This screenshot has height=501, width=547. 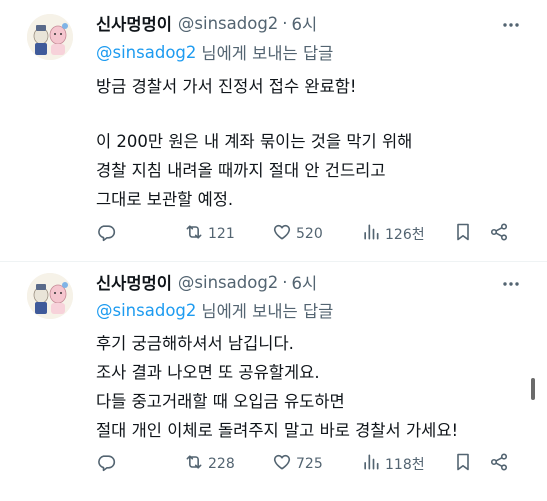 I want to click on tweet-text-line: 이 200만 원은 내 계좌 묶이는 것을 막기 위해, so click(x=254, y=141).